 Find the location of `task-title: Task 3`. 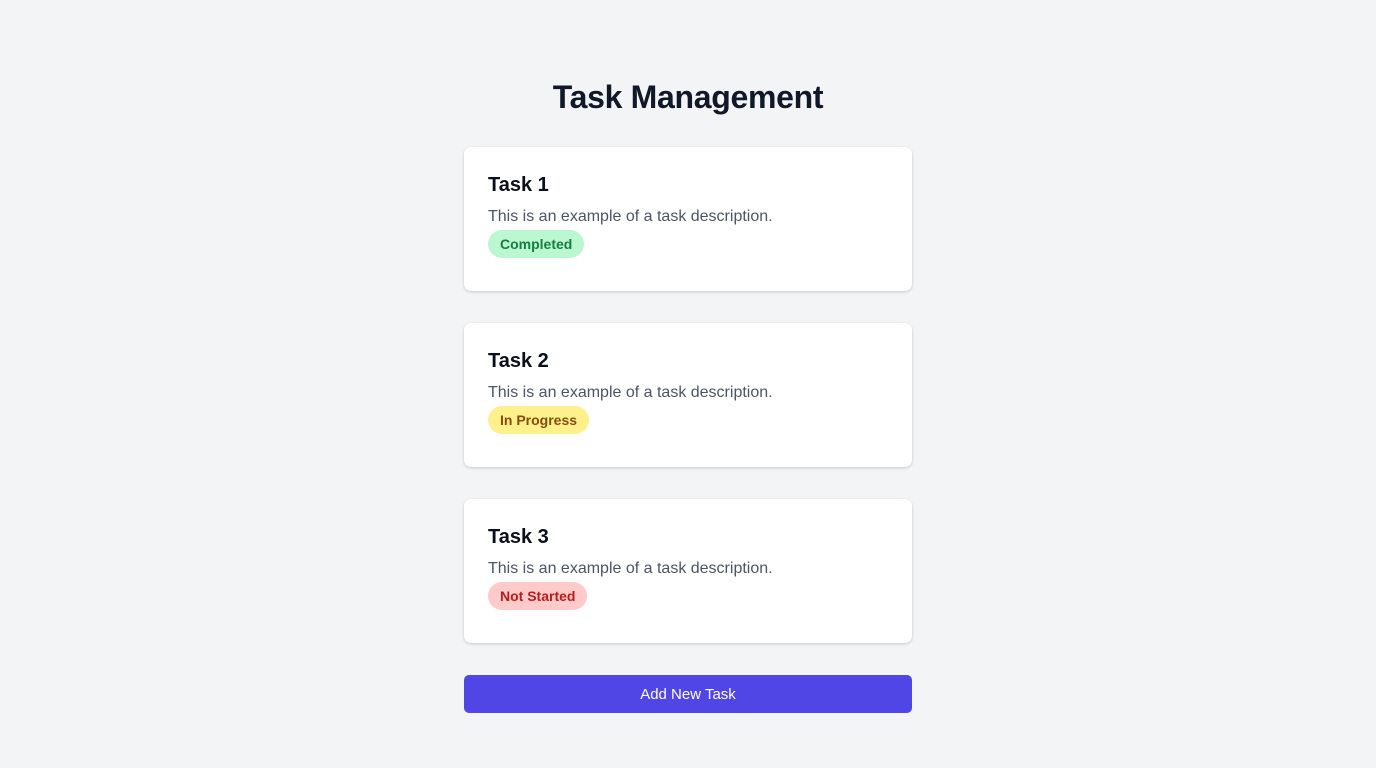

task-title: Task 3 is located at coordinates (518, 537).